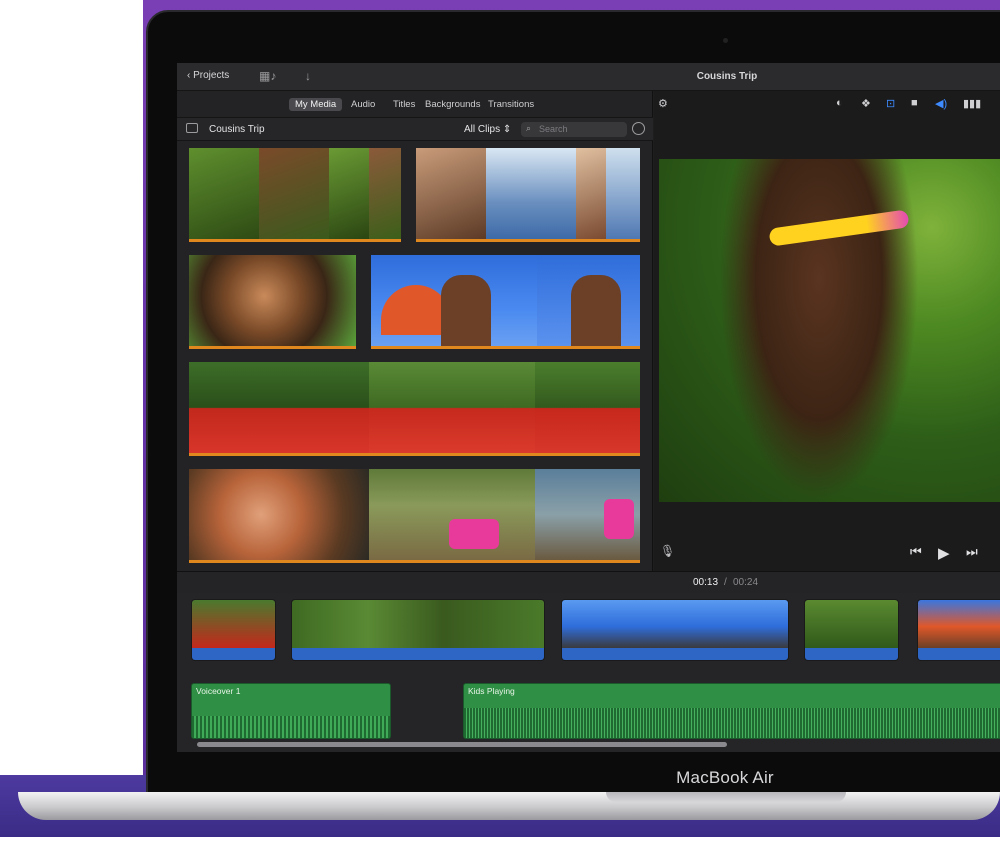 The width and height of the screenshot is (1000, 847). Describe the element at coordinates (192, 128) in the screenshot. I see `sidebar-toggle-icon` at that location.